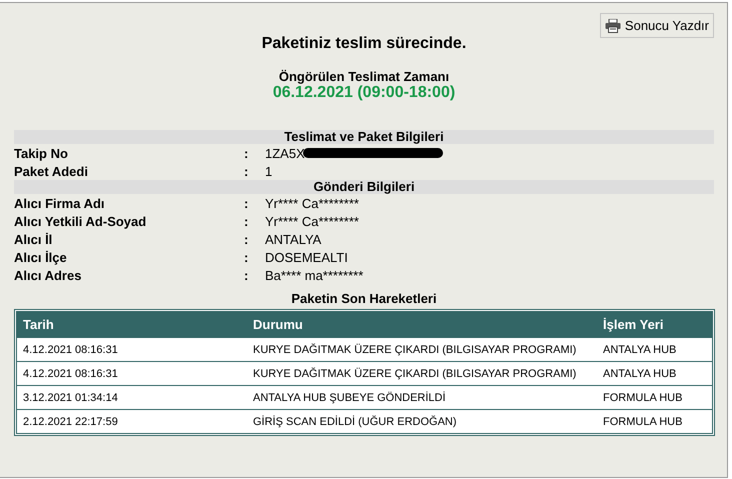 This screenshot has height=479, width=732. Describe the element at coordinates (364, 93) in the screenshot. I see `estimate-value: 06.12.2021 (09:00-18:00)` at that location.